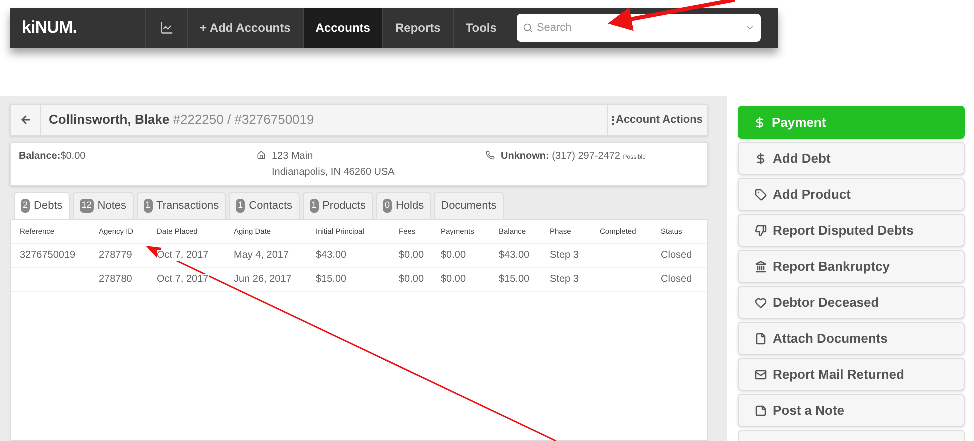  Describe the element at coordinates (761, 302) in the screenshot. I see `heart-icon` at that location.